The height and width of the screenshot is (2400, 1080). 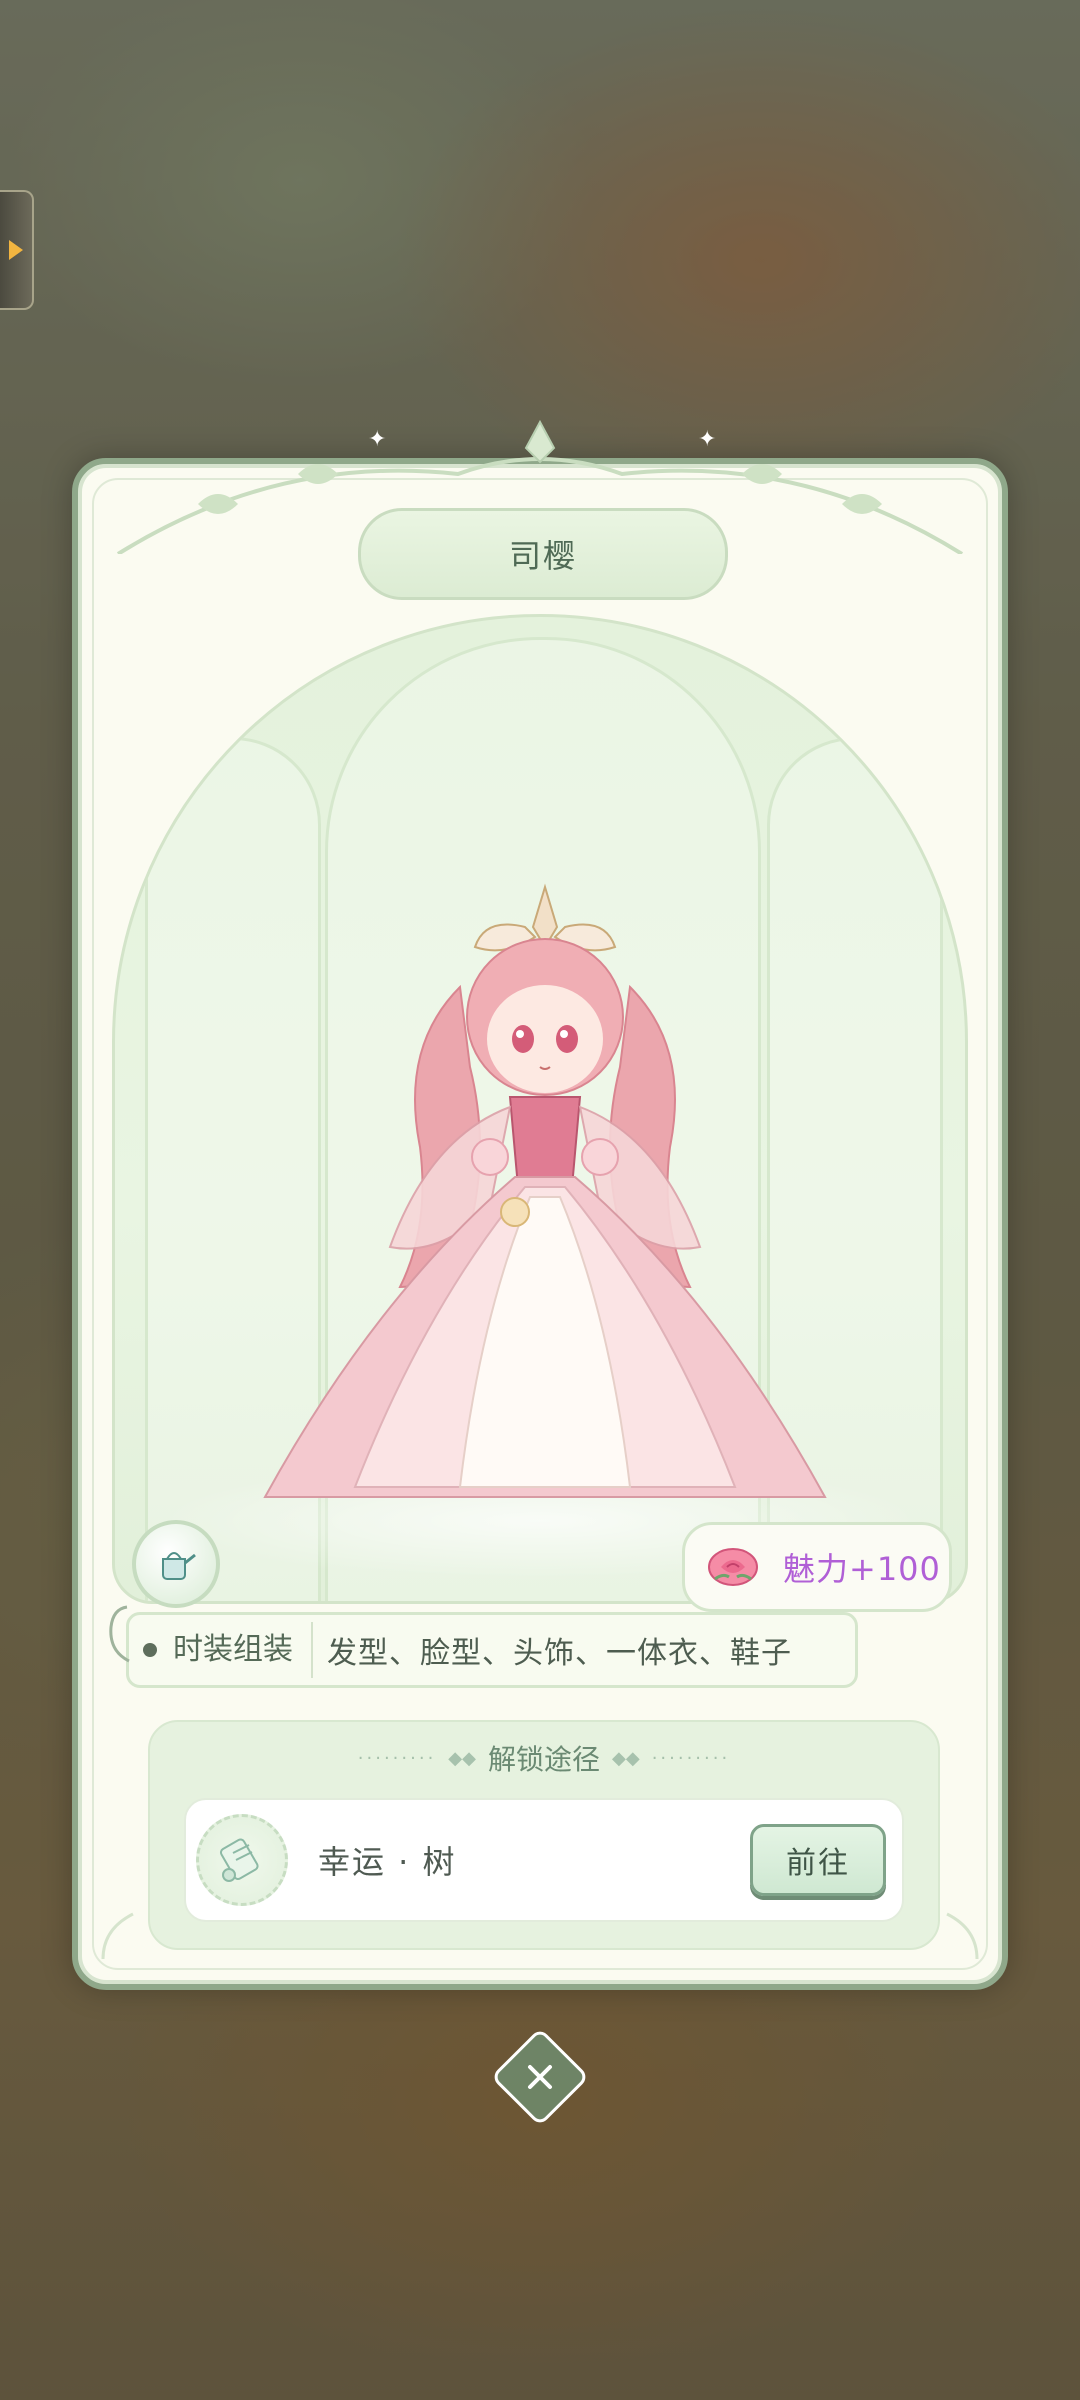 What do you see at coordinates (862, 1569) in the screenshot?
I see `charm-value: 魅力+100` at bounding box center [862, 1569].